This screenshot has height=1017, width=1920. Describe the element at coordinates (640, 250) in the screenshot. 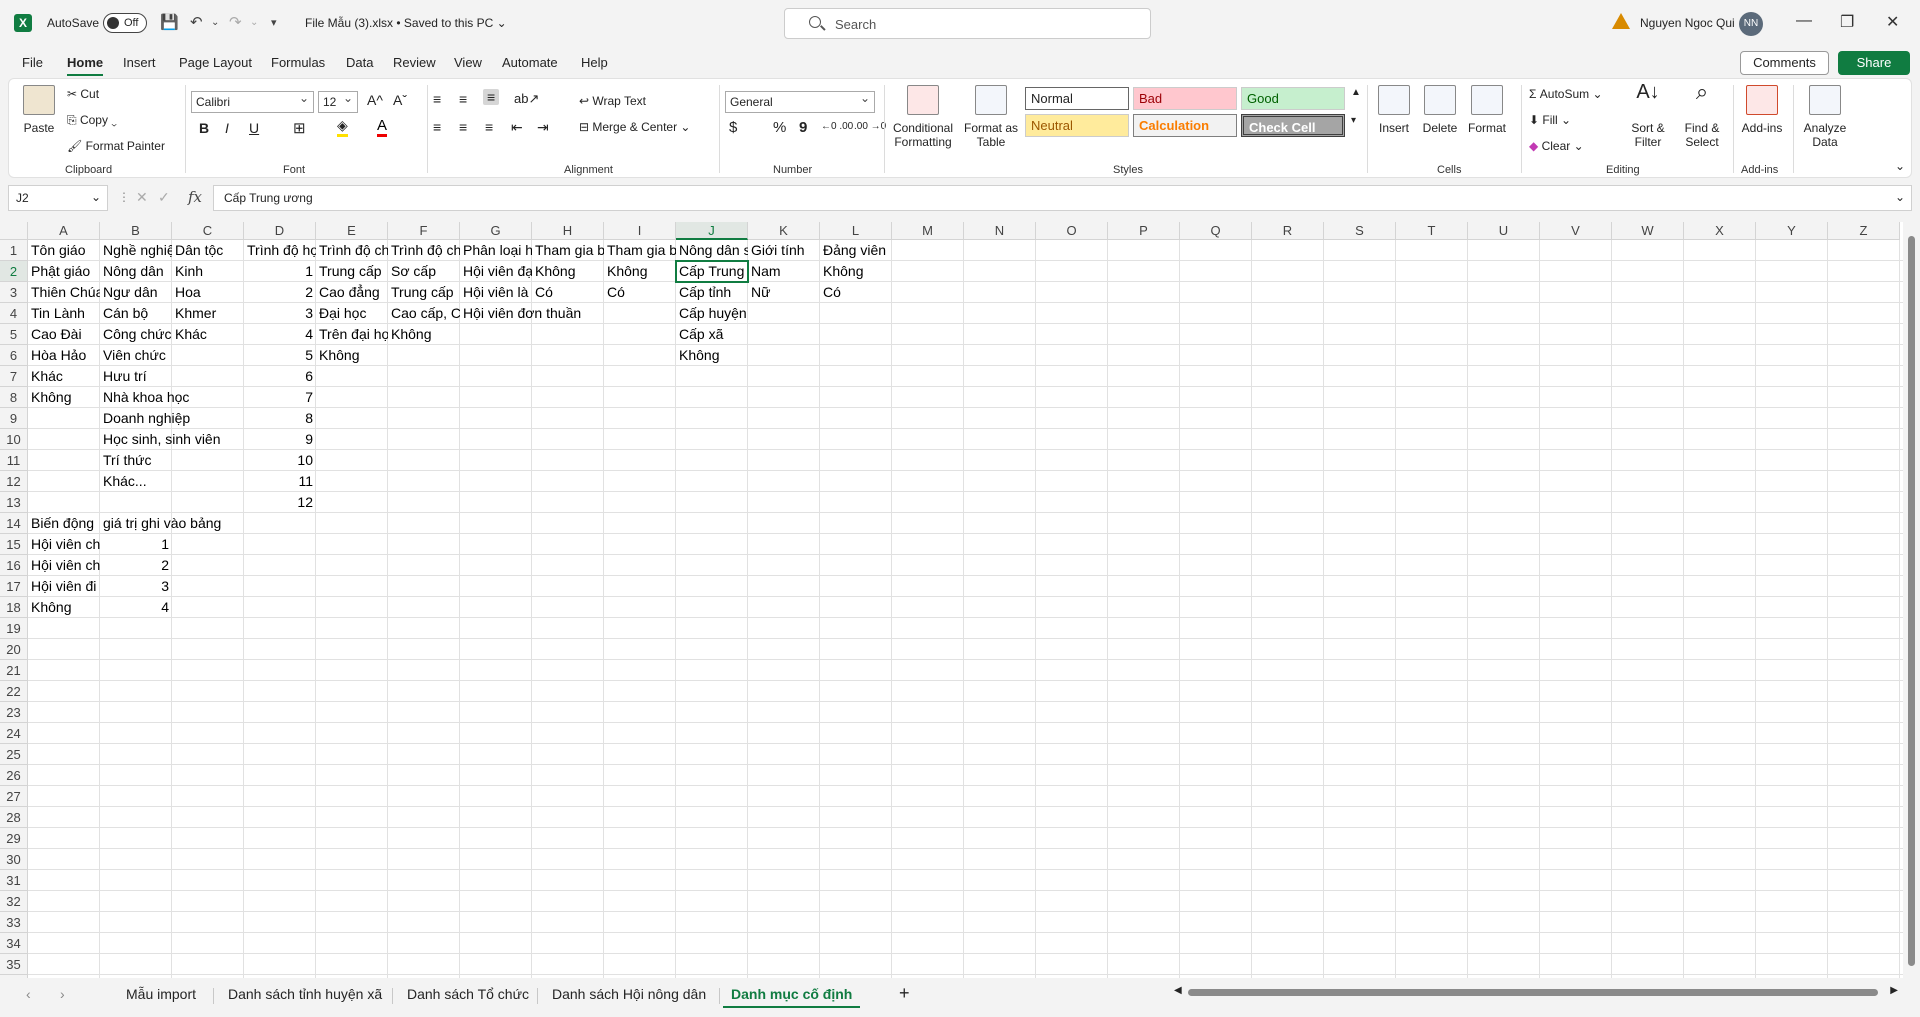

I see `cell-i1: Tham gia b` at that location.